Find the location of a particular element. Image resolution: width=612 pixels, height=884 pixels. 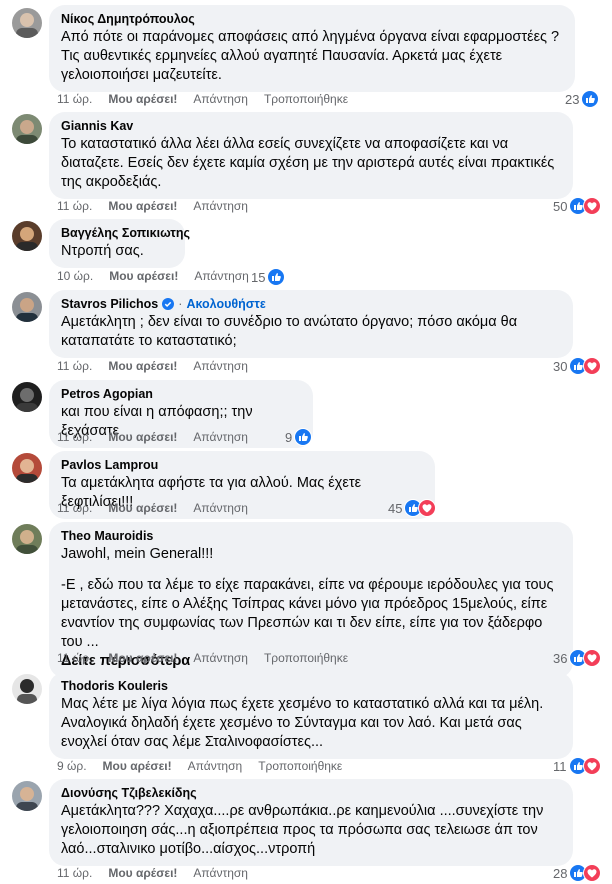

reaction-summary: 9 is located at coordinates (299, 437).